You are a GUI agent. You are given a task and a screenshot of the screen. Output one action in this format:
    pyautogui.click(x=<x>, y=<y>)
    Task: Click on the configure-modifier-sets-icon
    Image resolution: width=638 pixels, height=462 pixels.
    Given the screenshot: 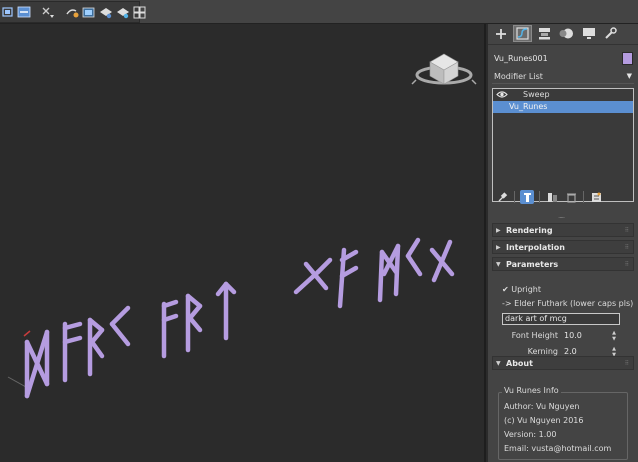 What is the action you would take?
    pyautogui.click(x=596, y=197)
    